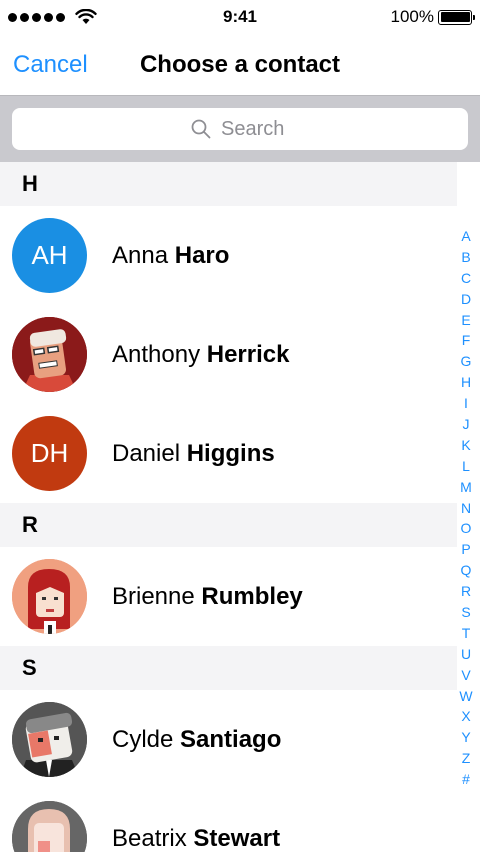 The image size is (480, 852). What do you see at coordinates (36, 17) in the screenshot?
I see `signal-strength-icon` at bounding box center [36, 17].